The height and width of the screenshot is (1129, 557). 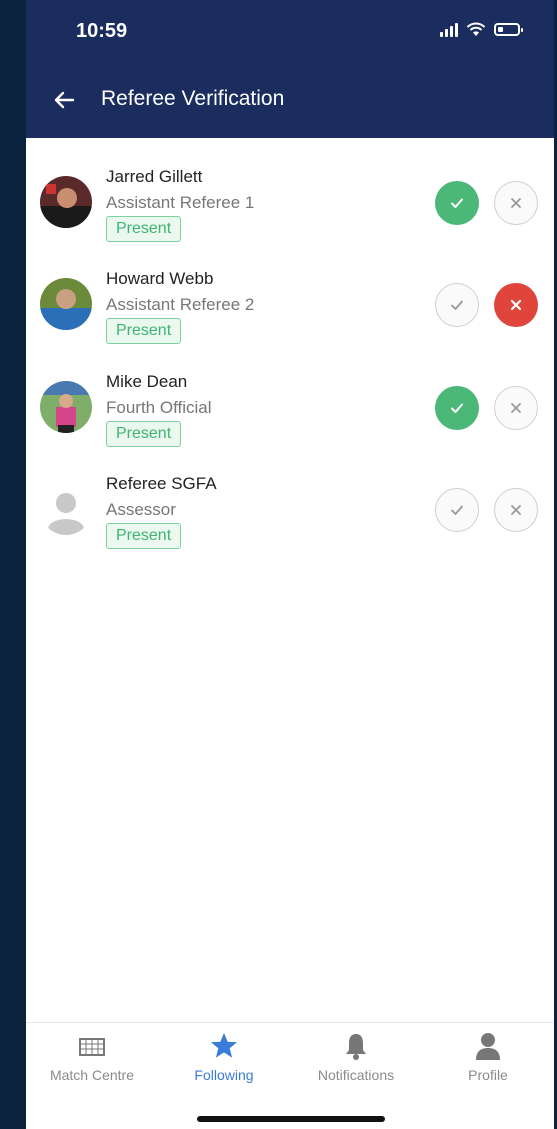 I want to click on official-row: Mike Dean Fourth Official Present, so click(x=290, y=405).